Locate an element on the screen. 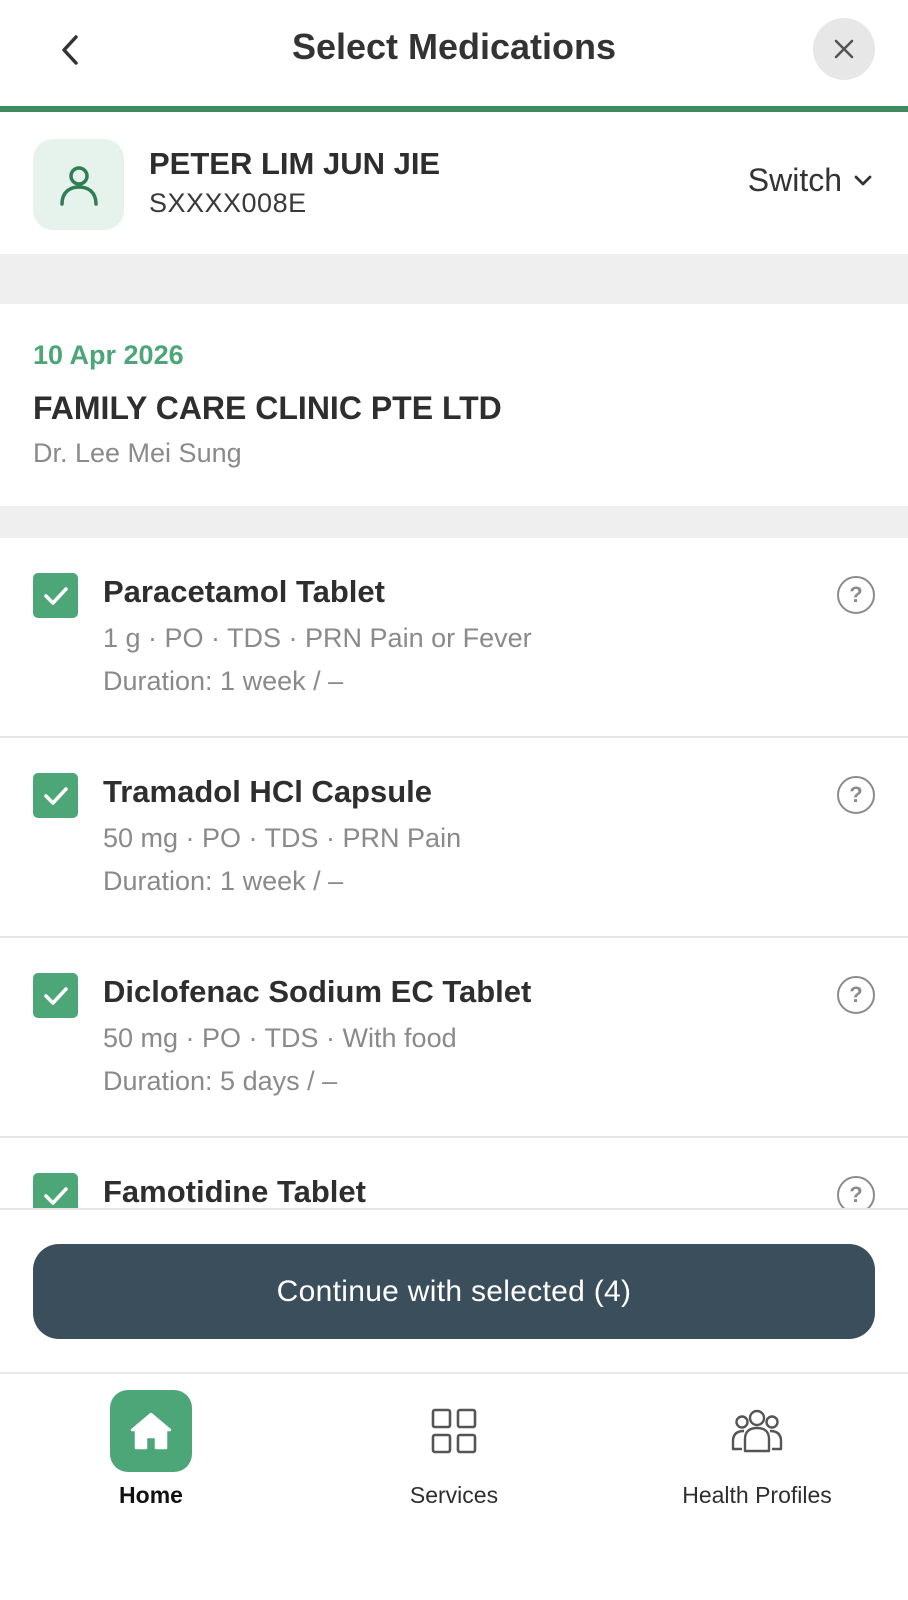  continue-button: Continue with selected (4) is located at coordinates (454, 1291).